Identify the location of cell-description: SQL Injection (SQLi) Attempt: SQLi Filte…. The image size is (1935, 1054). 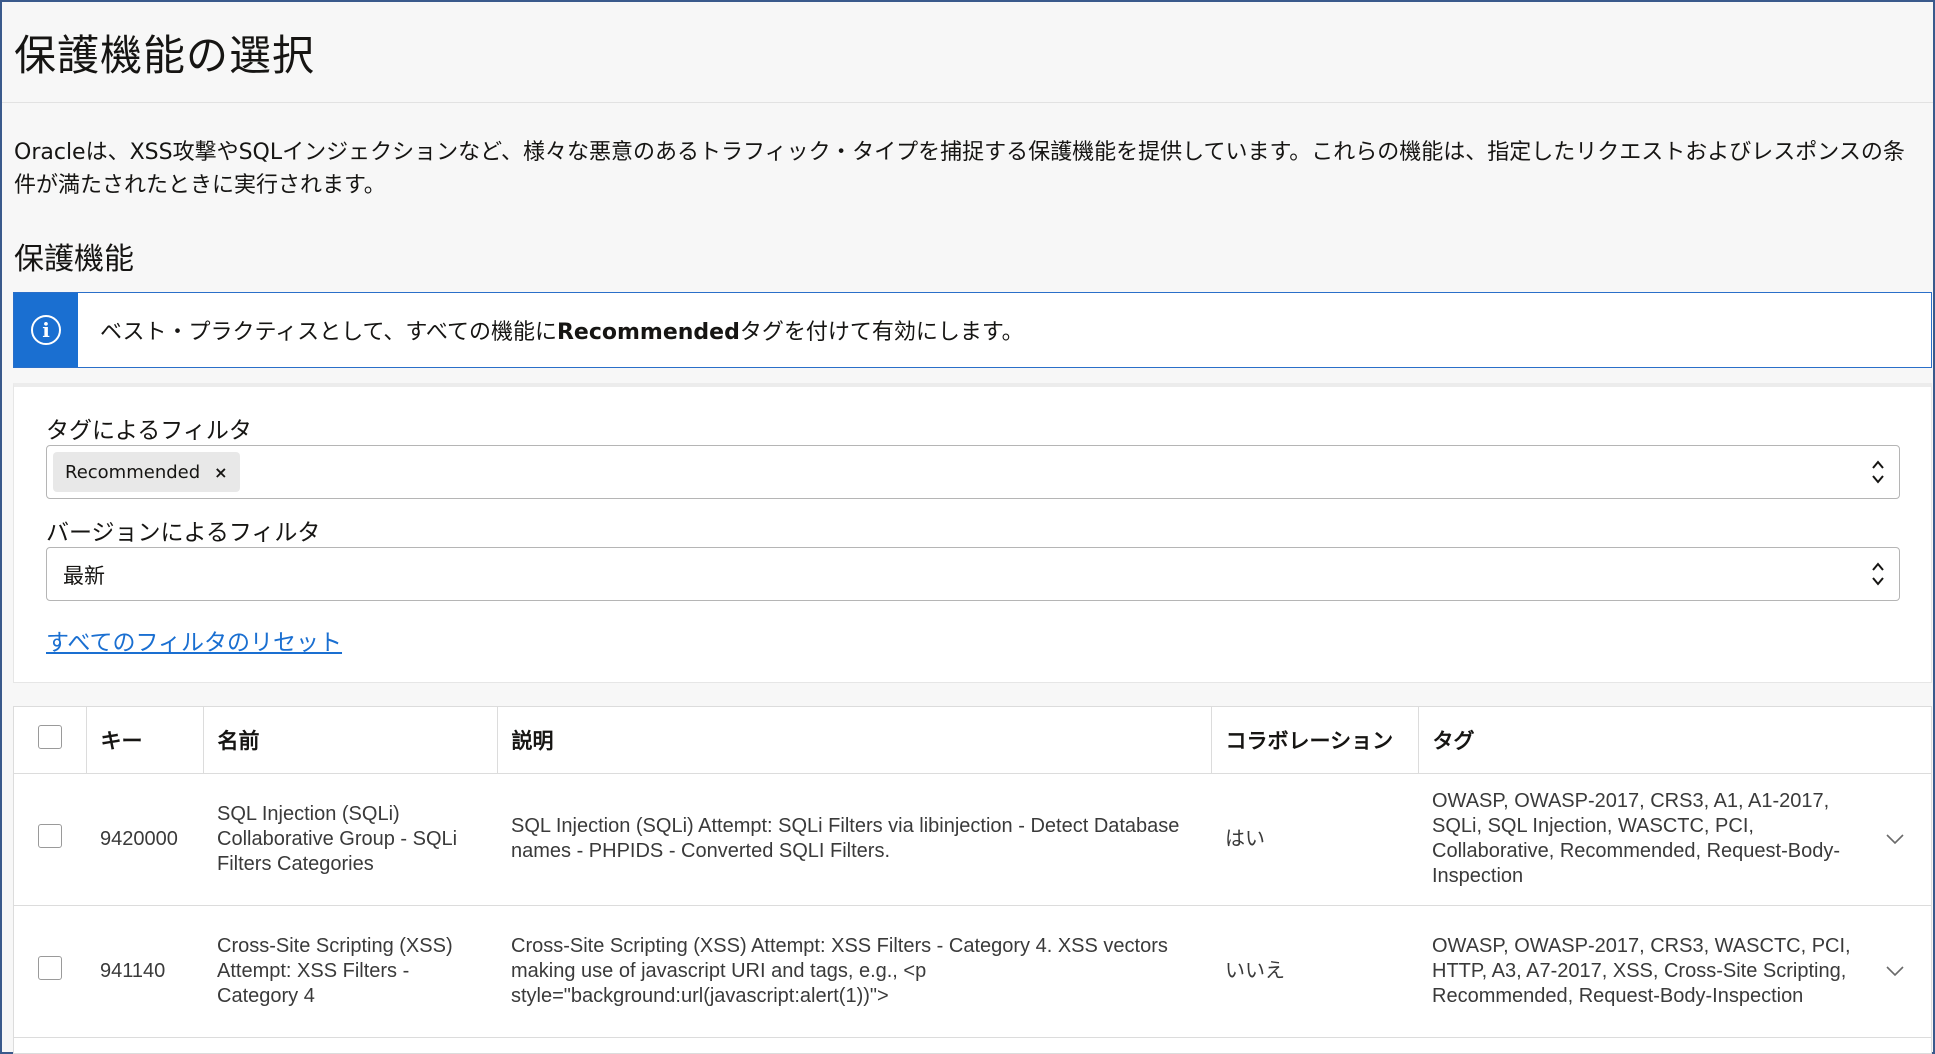
(854, 839).